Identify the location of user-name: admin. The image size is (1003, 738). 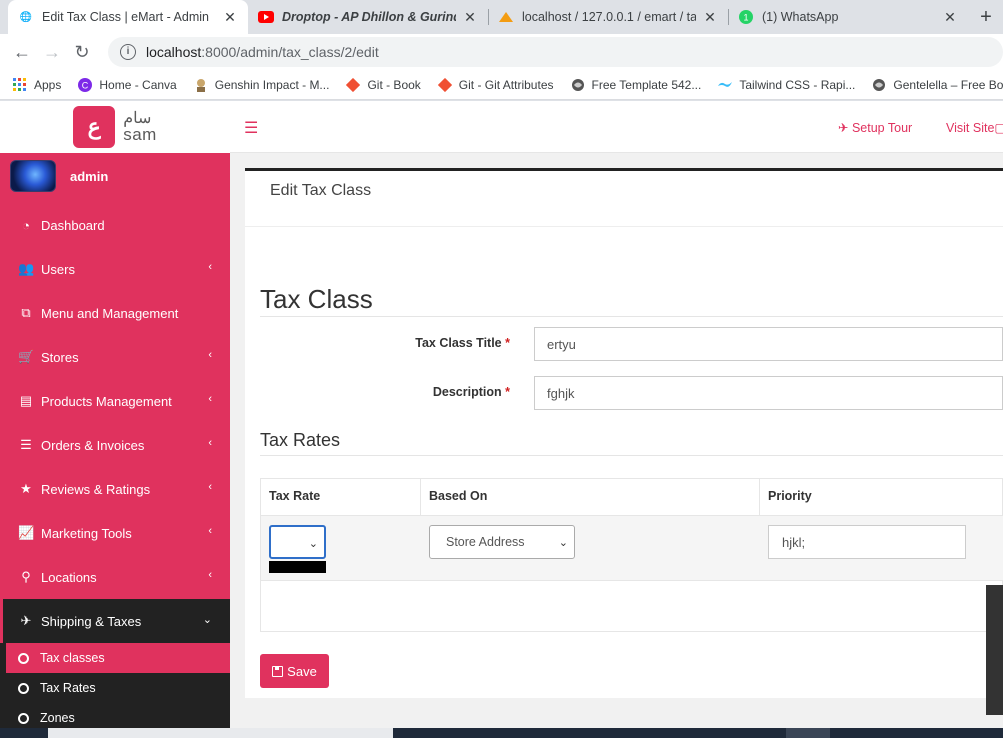
(89, 176).